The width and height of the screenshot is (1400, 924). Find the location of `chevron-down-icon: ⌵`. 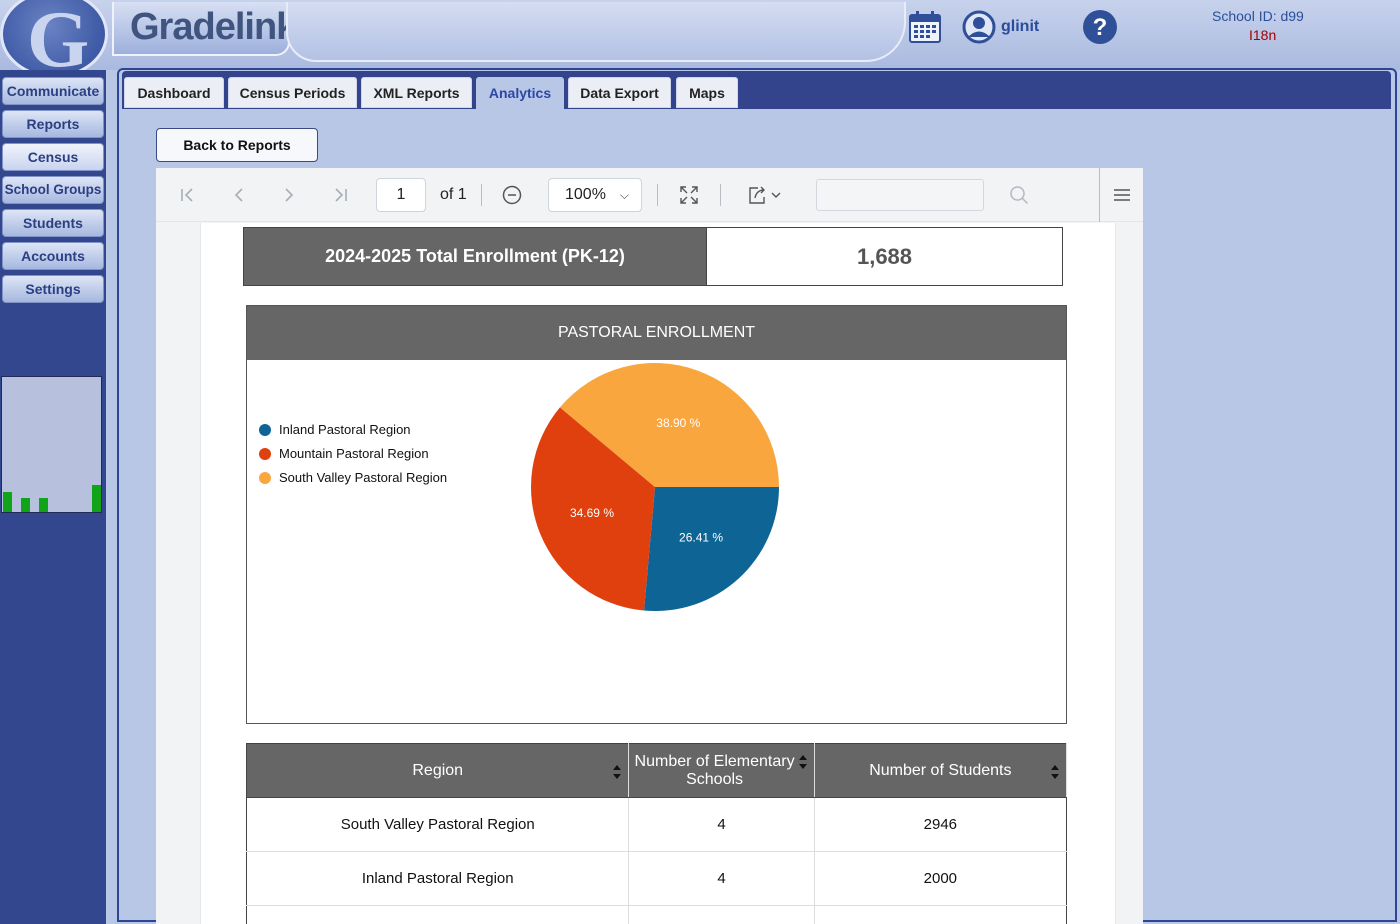

chevron-down-icon: ⌵ is located at coordinates (624, 195).